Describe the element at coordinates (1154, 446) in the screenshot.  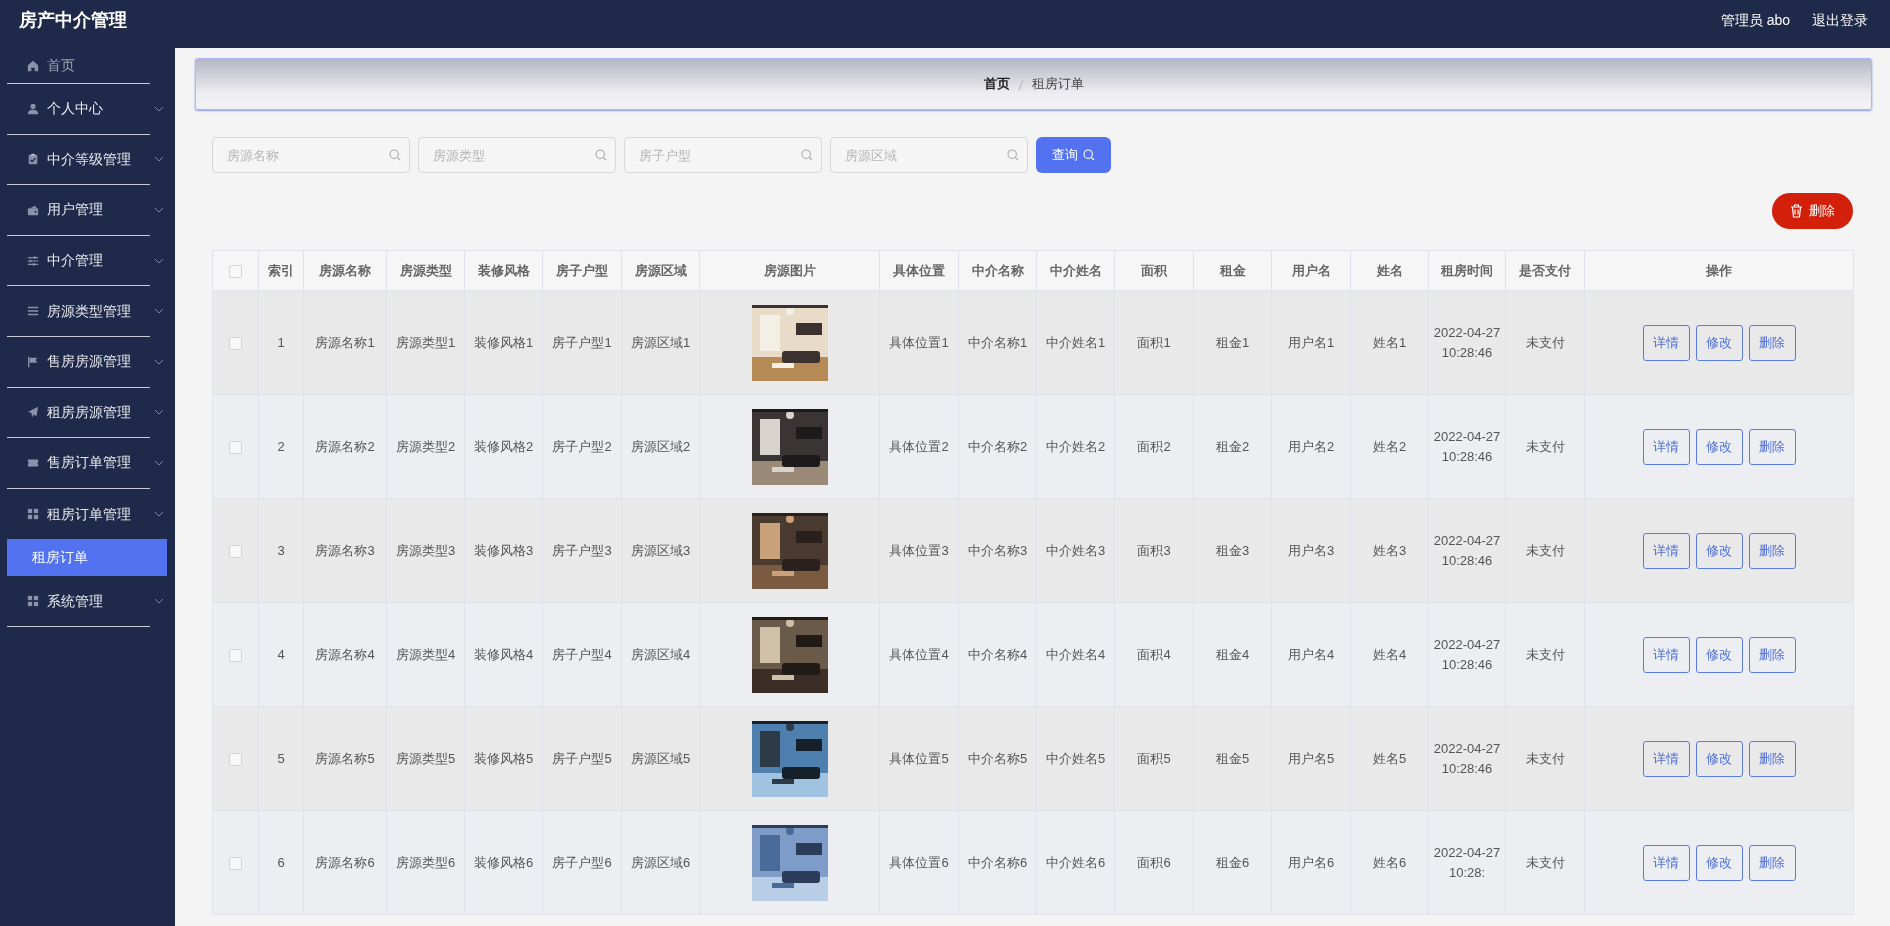
I see `table-cell-text: 面积2` at that location.